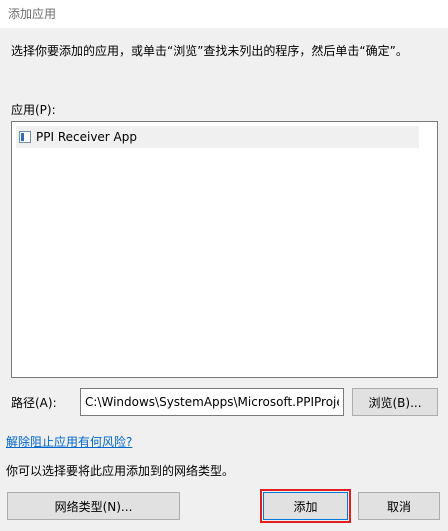 This screenshot has width=448, height=531. What do you see at coordinates (305, 506) in the screenshot?
I see `add-button: 添加` at bounding box center [305, 506].